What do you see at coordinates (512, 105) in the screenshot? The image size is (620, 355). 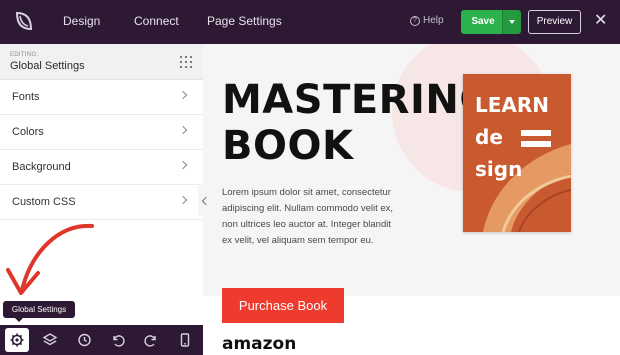 I see `book-cover-text-1: LEARN` at bounding box center [512, 105].